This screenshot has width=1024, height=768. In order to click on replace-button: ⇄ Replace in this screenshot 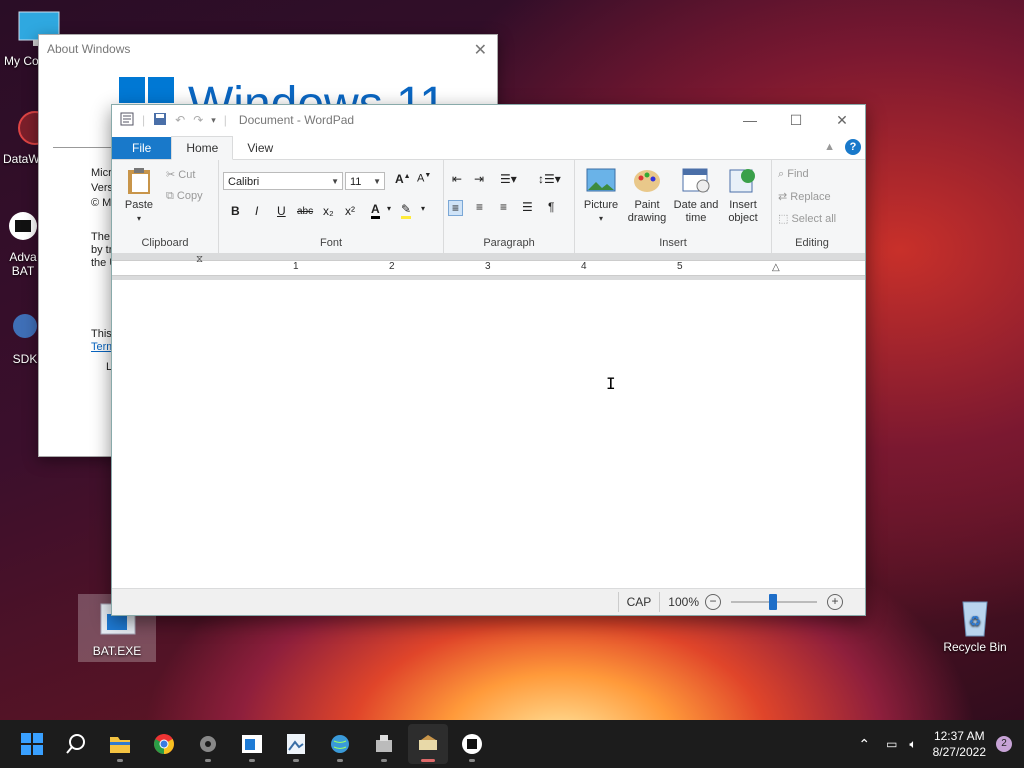, I will do `click(804, 196)`.